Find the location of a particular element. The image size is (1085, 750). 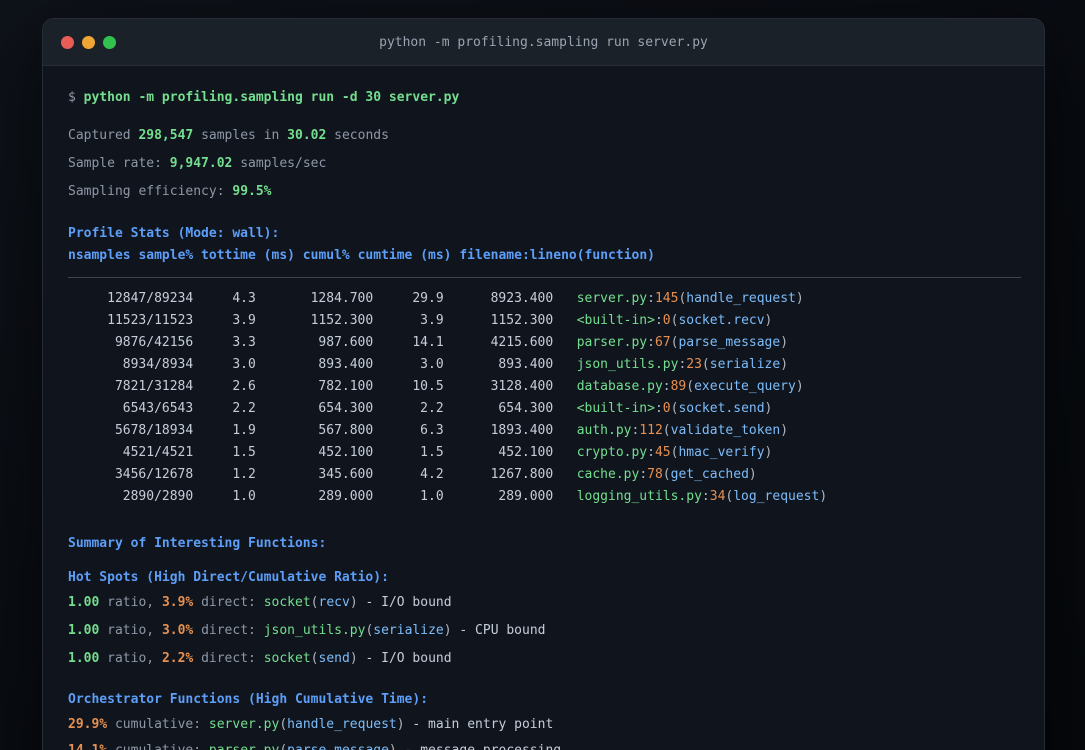

col-sample-pct: 1.2 is located at coordinates (244, 474).